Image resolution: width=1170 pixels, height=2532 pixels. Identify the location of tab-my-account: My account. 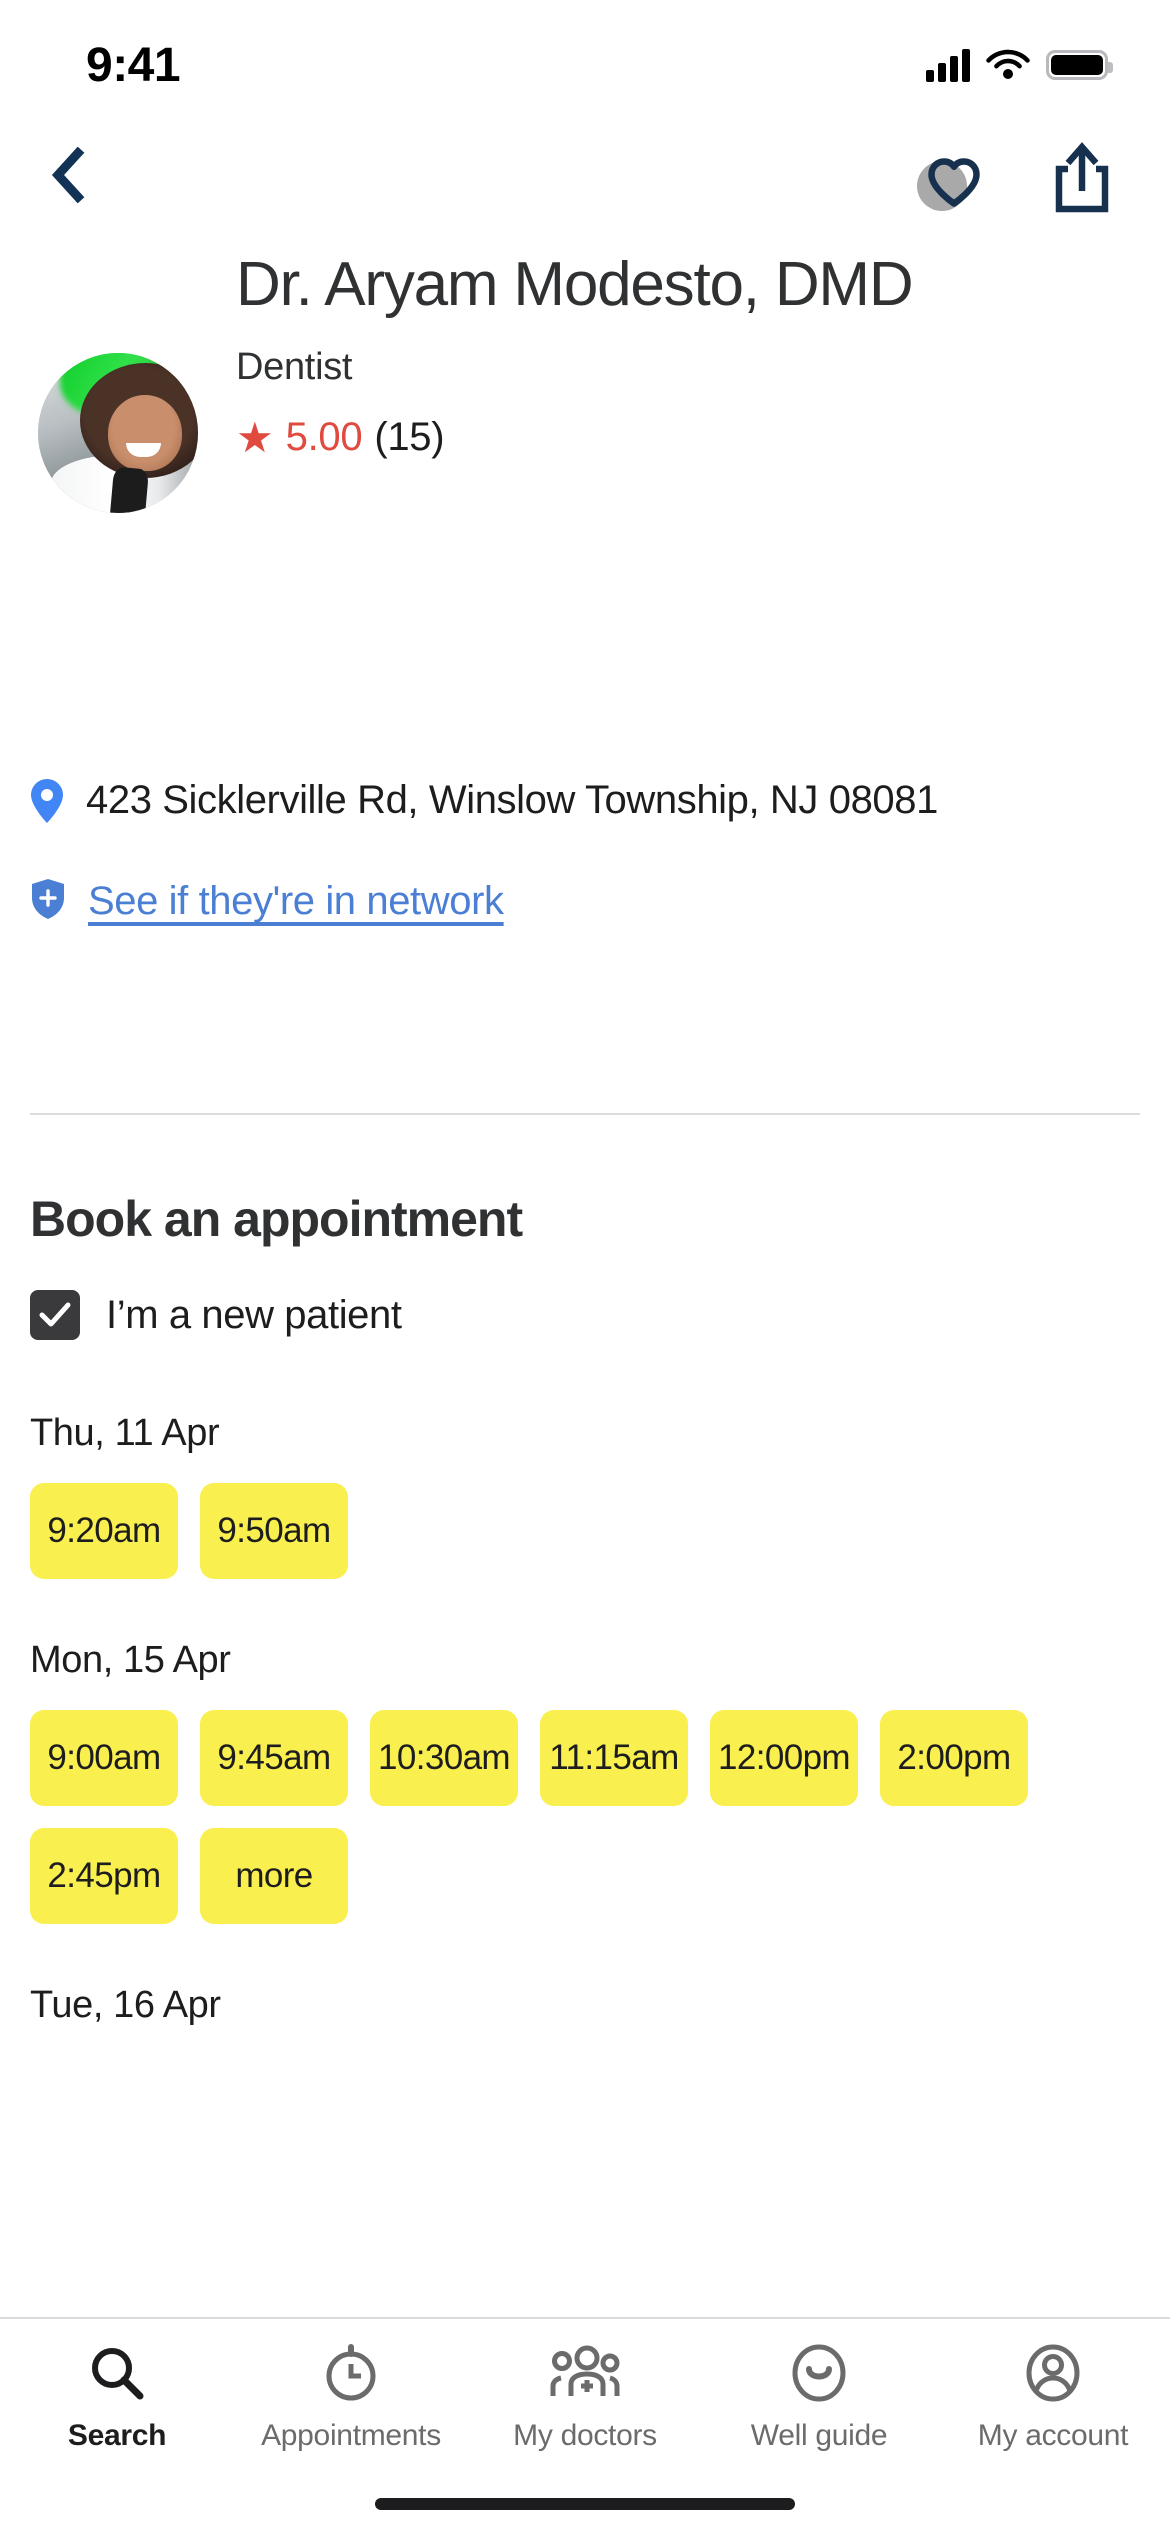
(1053, 2397).